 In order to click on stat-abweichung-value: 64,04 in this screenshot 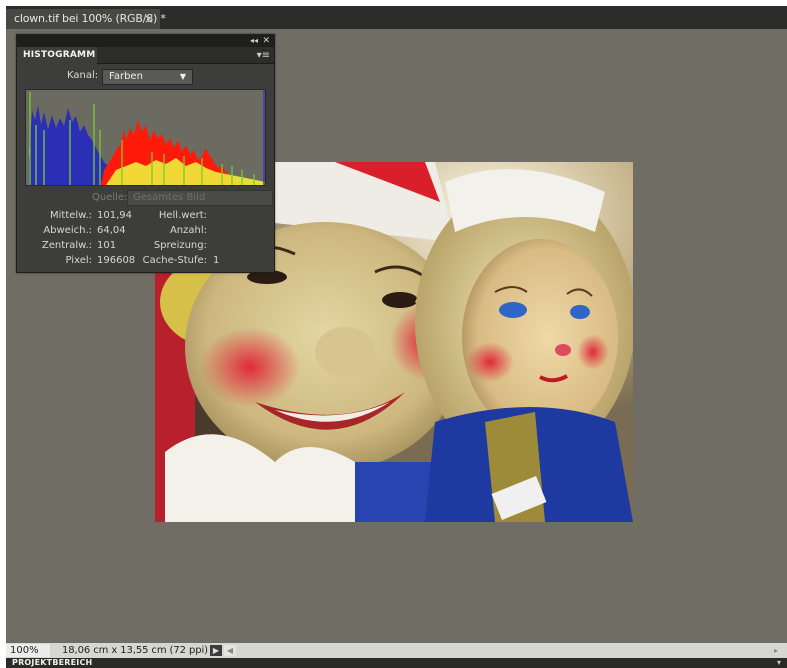, I will do `click(111, 230)`.